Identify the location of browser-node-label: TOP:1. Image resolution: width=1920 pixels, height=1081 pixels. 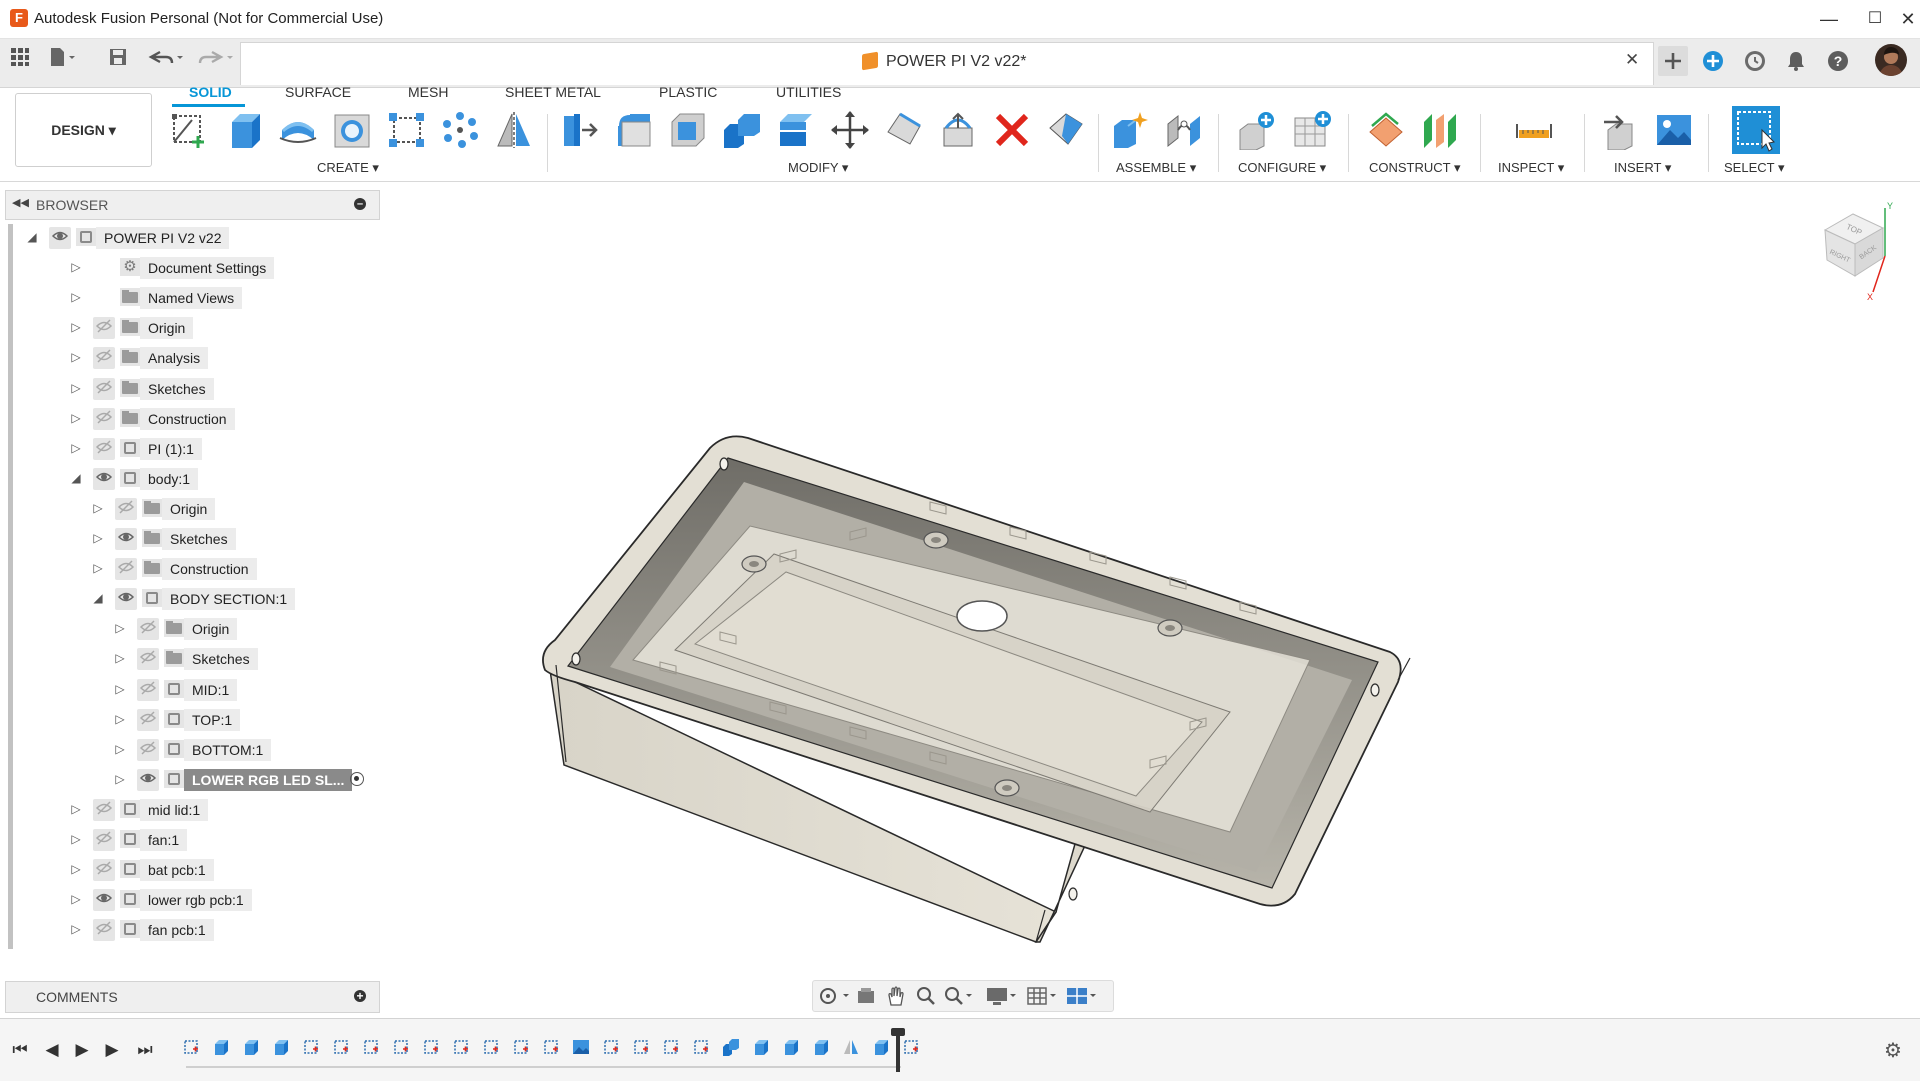
(212, 719).